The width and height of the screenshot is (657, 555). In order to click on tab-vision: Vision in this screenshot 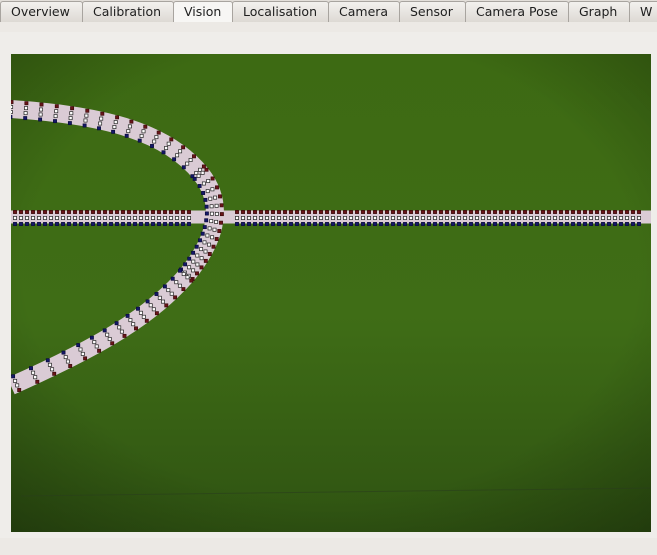, I will do `click(203, 11)`.